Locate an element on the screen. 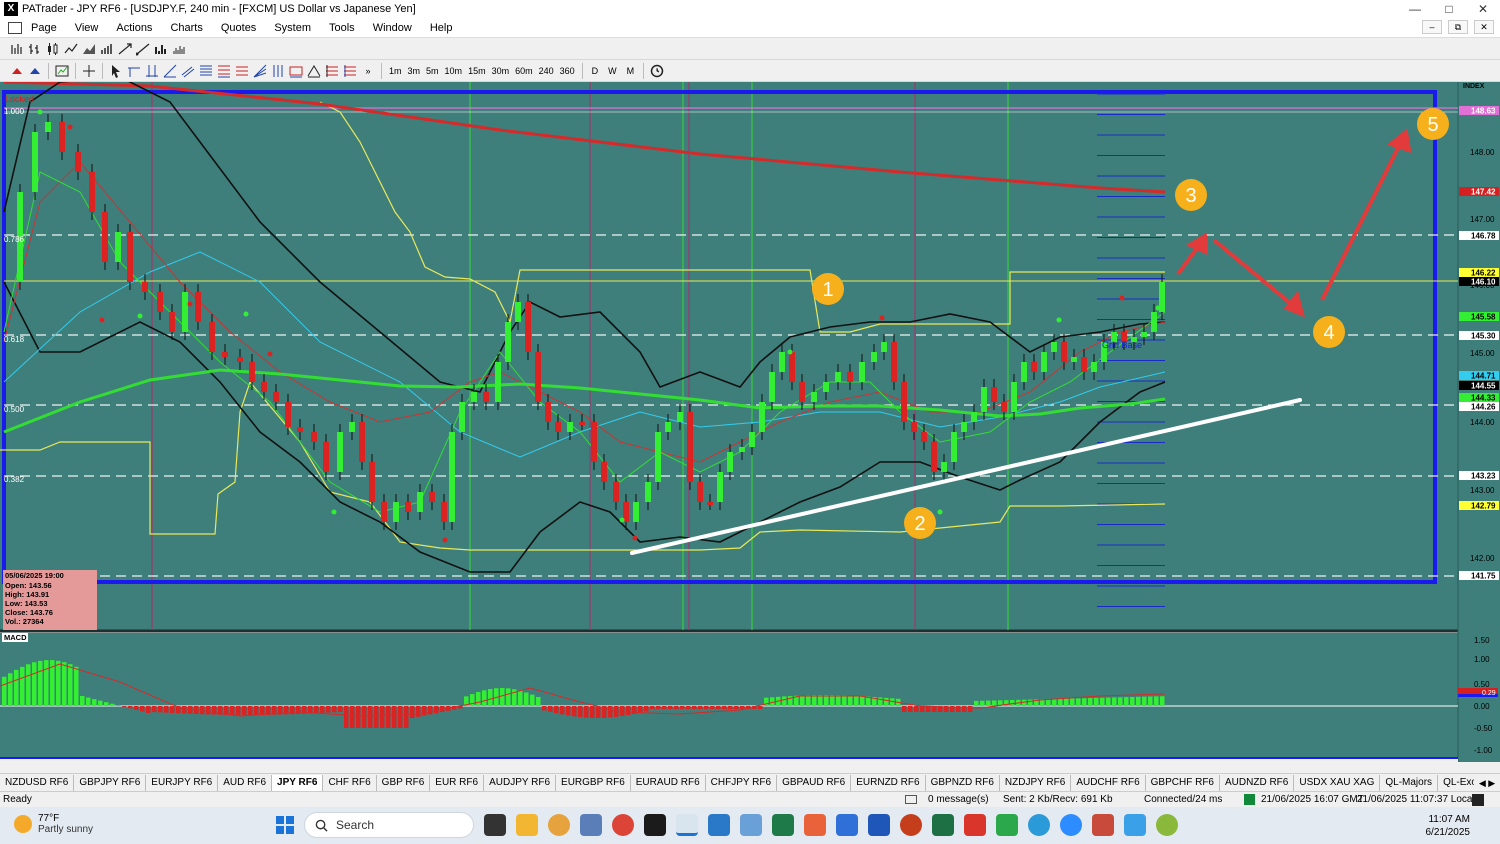 This screenshot has height=844, width=1500. bars-up-icon is located at coordinates (107, 49).